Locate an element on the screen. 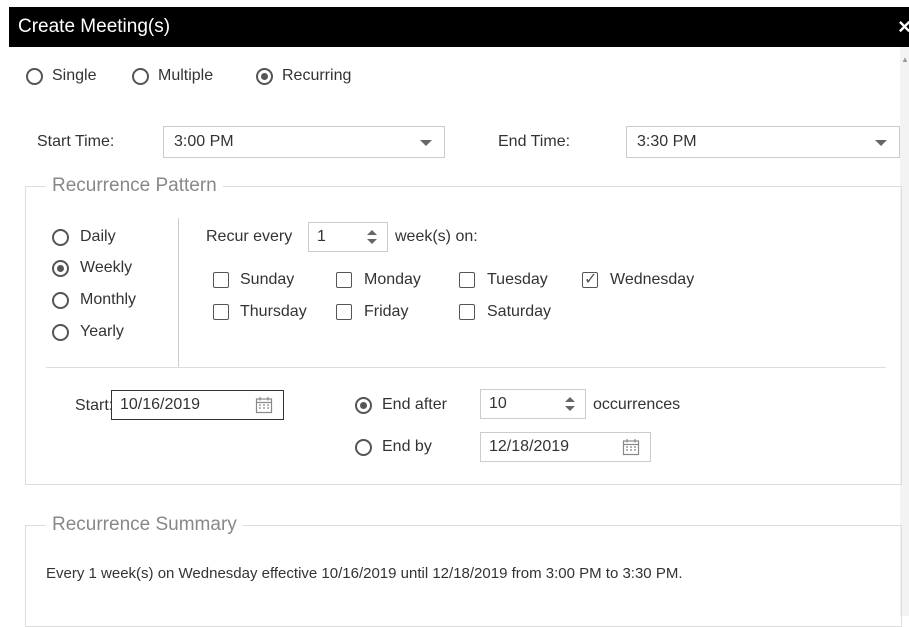 The width and height of the screenshot is (909, 627). label-recurring: Recurring is located at coordinates (317, 75).